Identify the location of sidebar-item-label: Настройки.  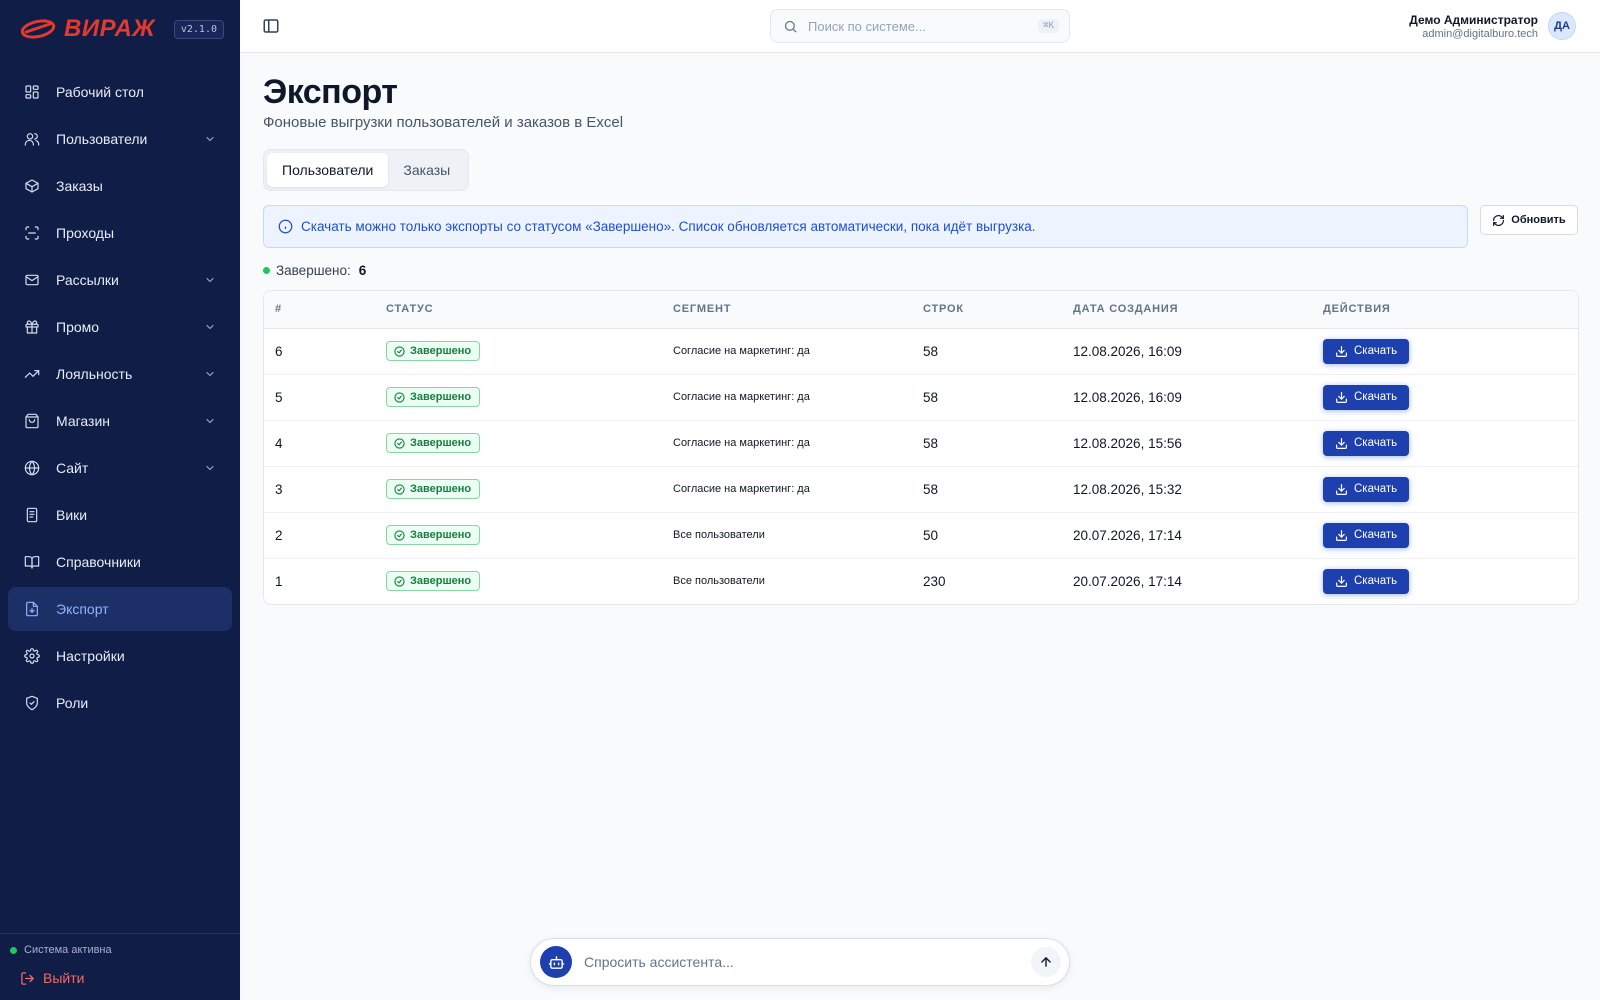
(90, 656).